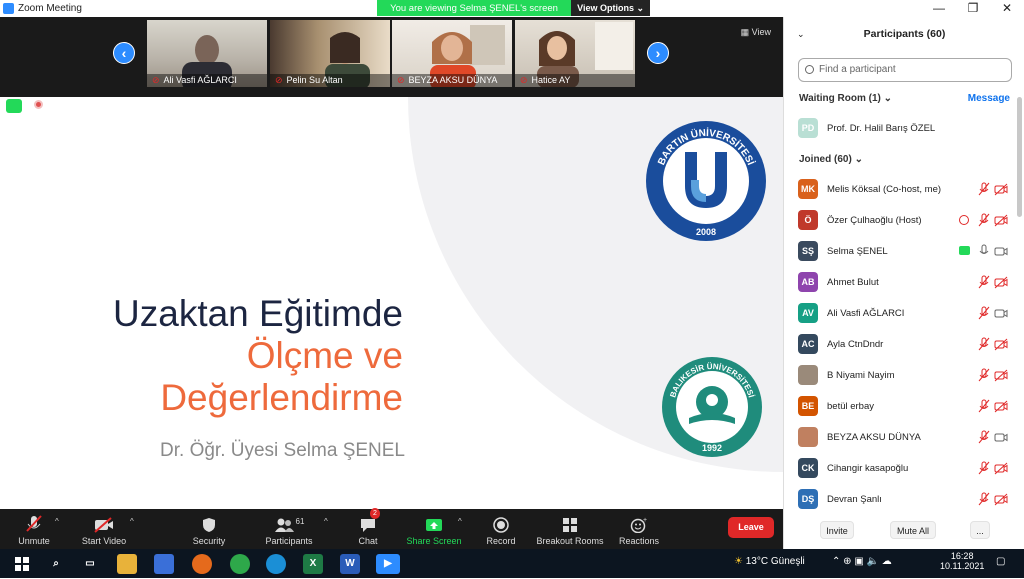 The height and width of the screenshot is (579, 1024). I want to click on chat-button: 2 Chat, so click(368, 528).